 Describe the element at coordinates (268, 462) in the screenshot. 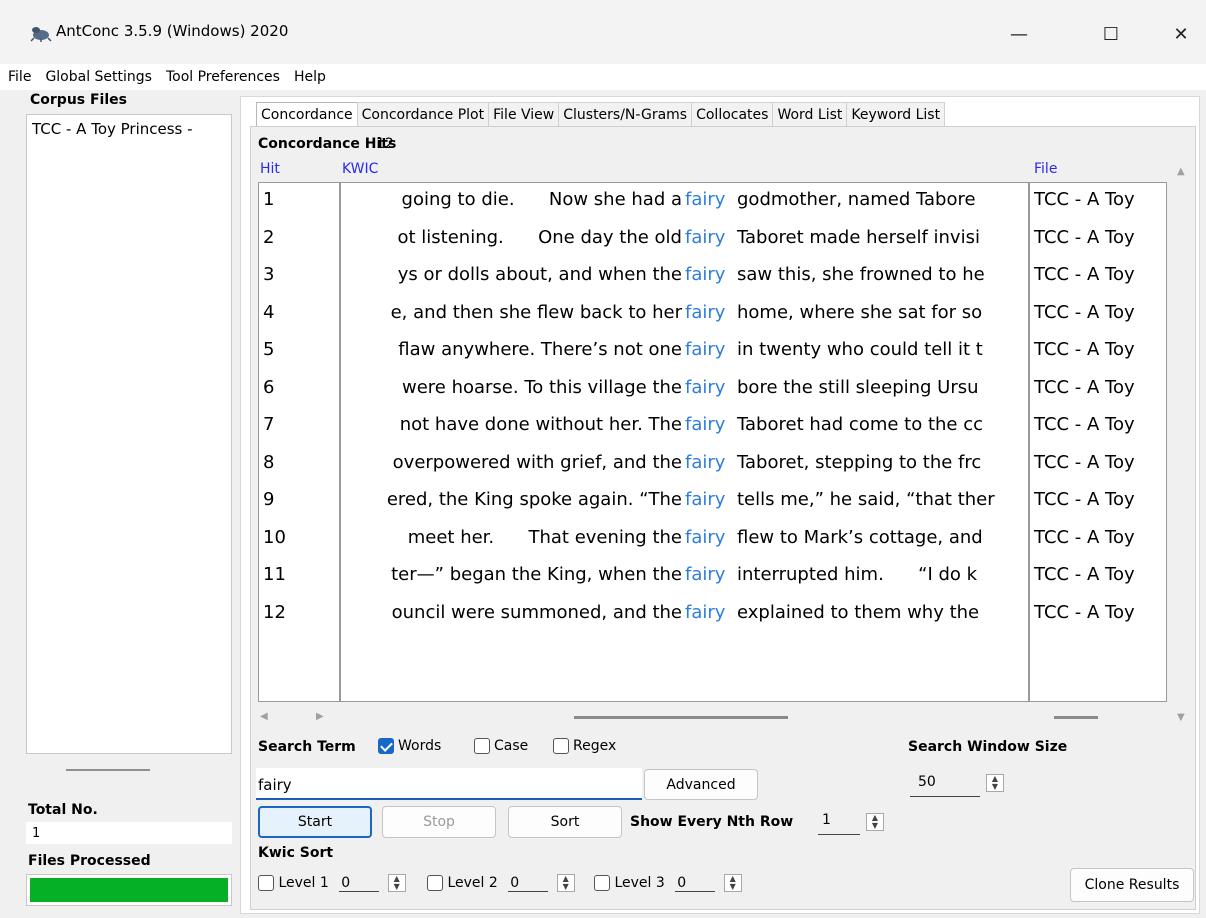

I see `hit-number: 8` at that location.